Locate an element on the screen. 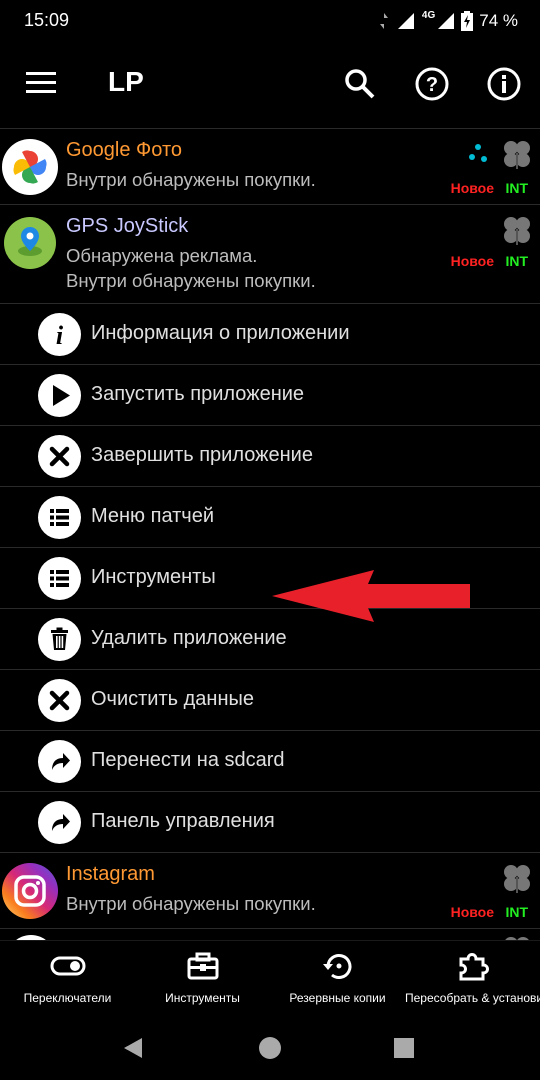 The height and width of the screenshot is (1080, 540). app-name: Instagram is located at coordinates (110, 874).